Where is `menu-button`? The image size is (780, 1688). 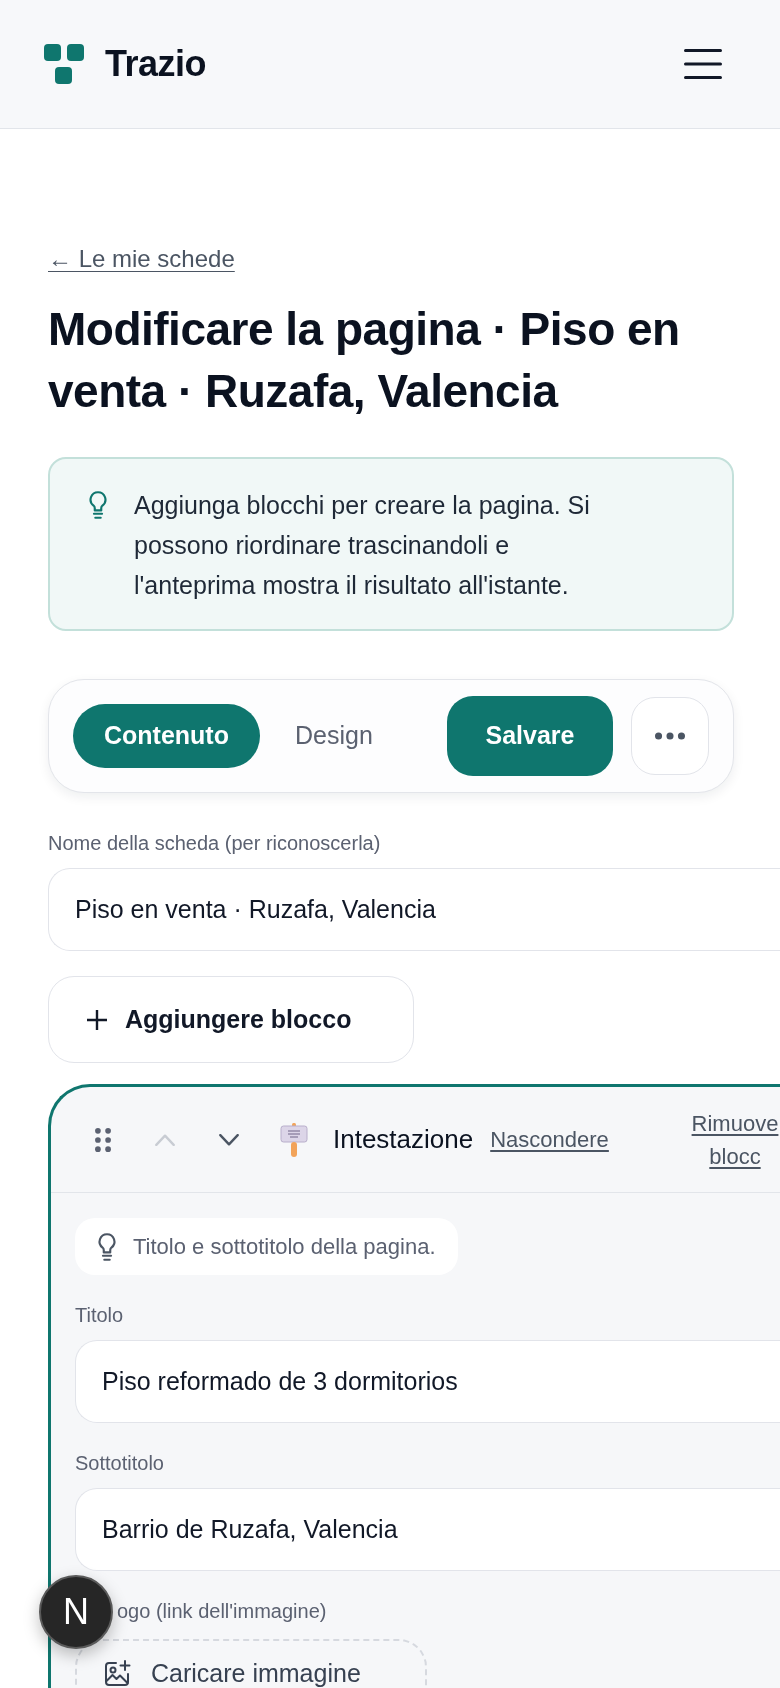
menu-button is located at coordinates (703, 64).